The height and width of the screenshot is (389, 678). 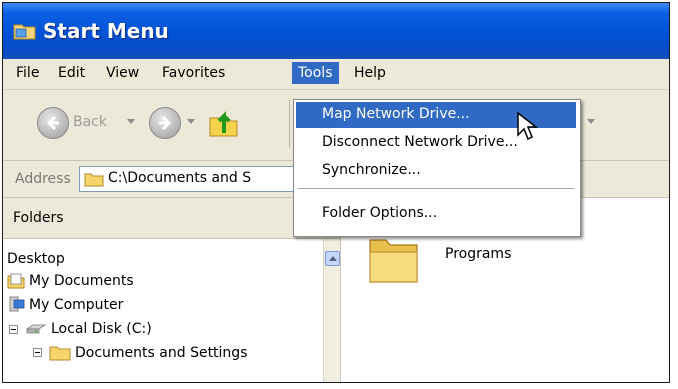 I want to click on my-documents-icon, so click(x=16, y=281).